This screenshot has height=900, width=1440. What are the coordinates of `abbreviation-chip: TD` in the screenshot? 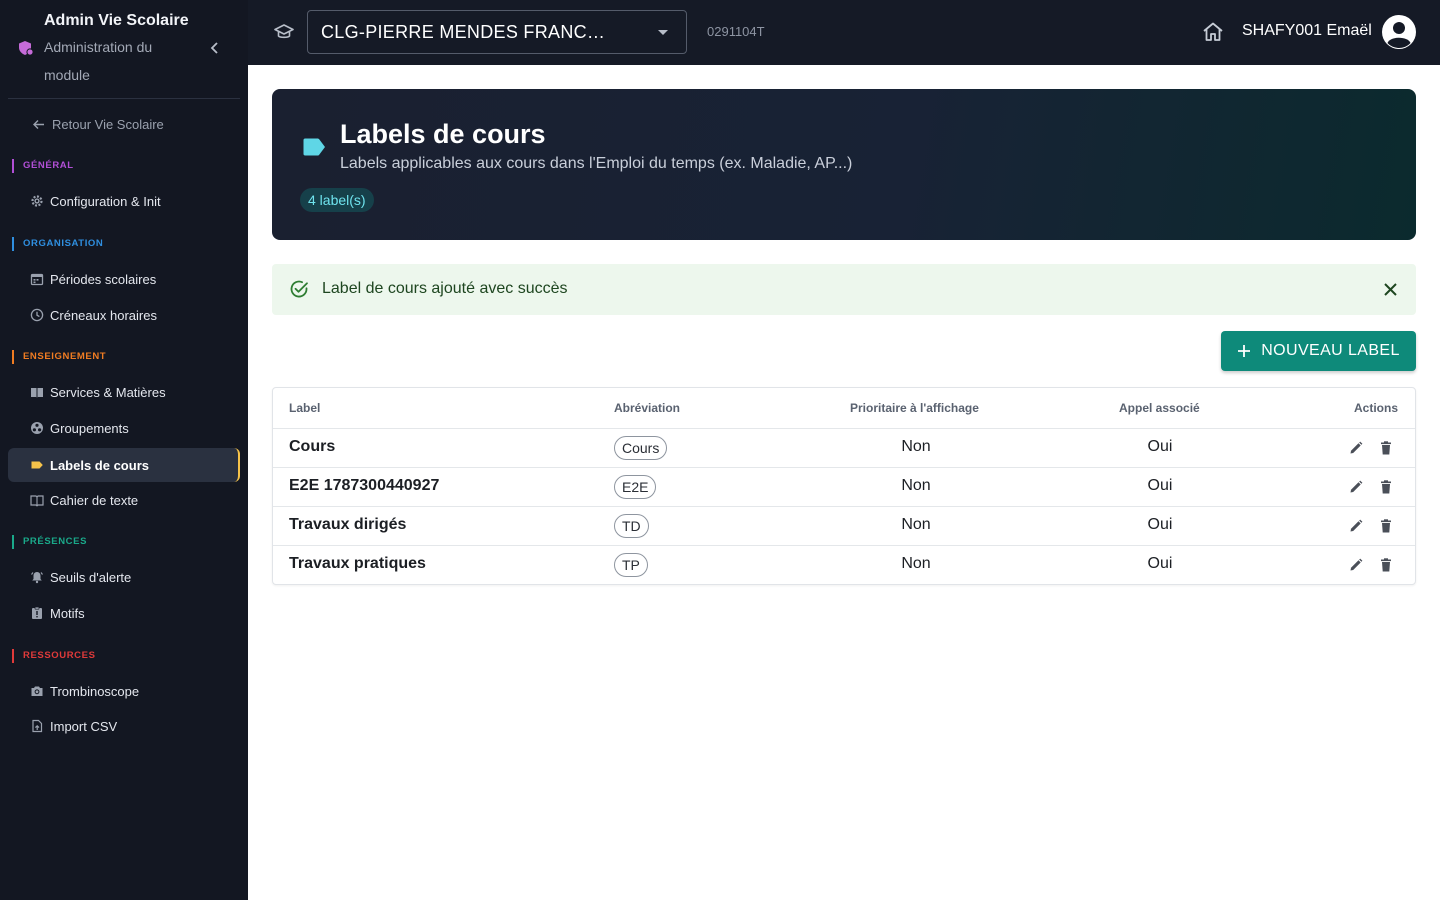 It's located at (631, 526).